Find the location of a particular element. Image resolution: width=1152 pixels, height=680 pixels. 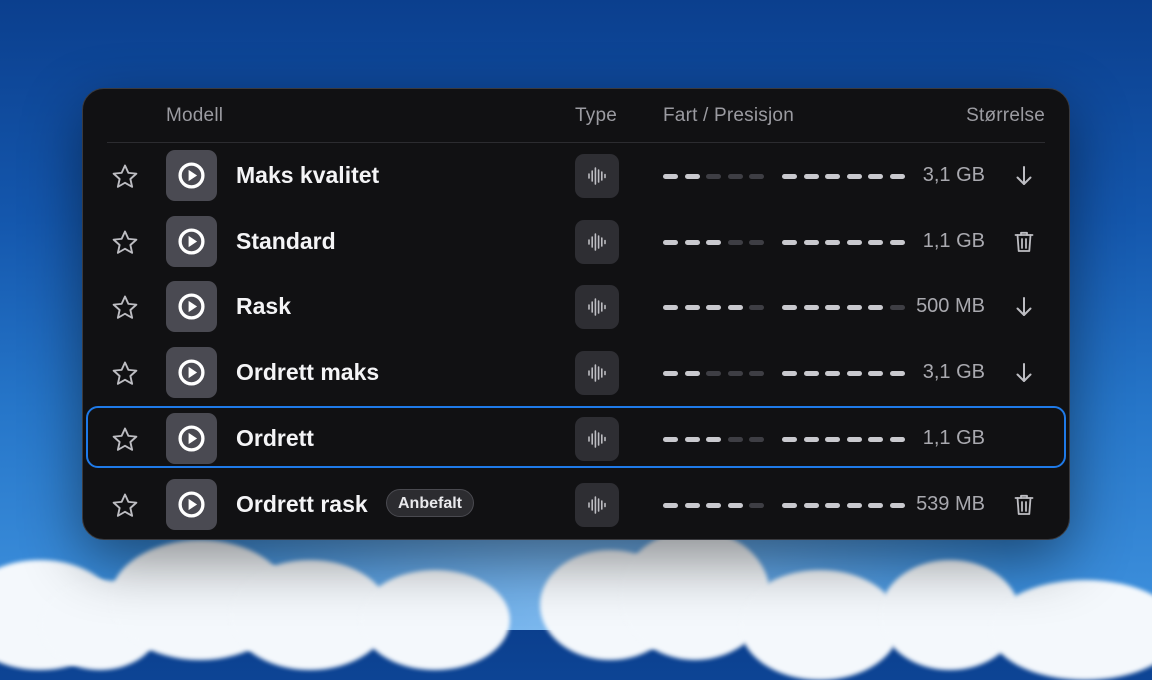

model-name: Ordrett rask is located at coordinates (302, 504).